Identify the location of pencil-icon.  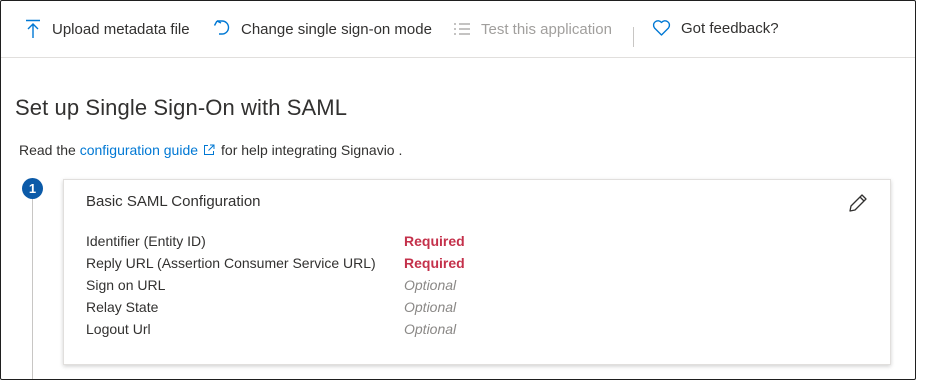
(858, 206).